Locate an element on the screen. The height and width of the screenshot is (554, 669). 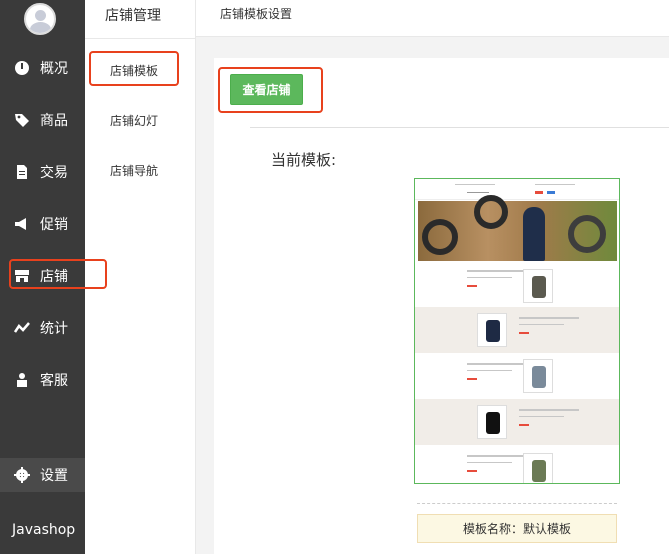
nav-item-label: 商品 is located at coordinates (54, 121).